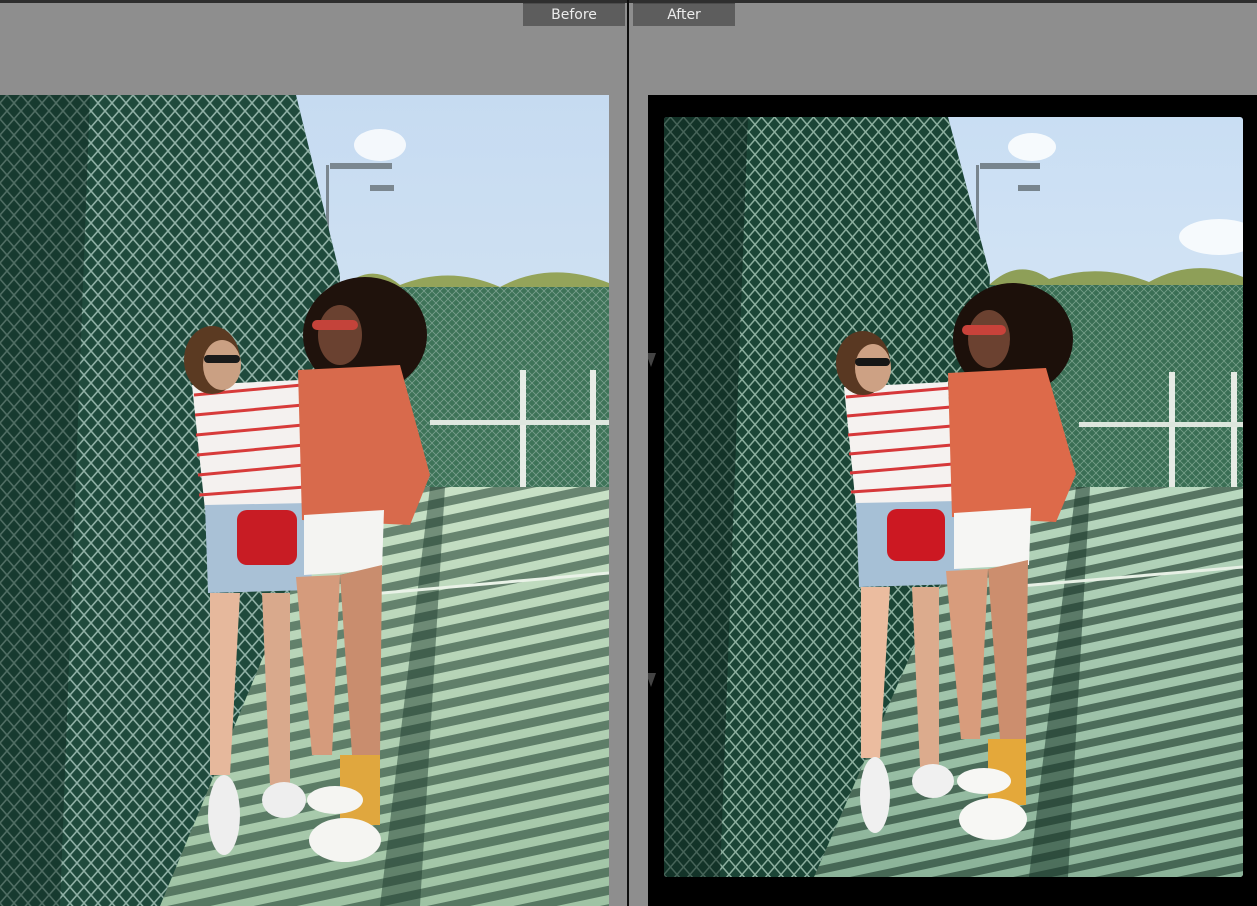 This screenshot has height=906, width=1257. What do you see at coordinates (684, 14) in the screenshot?
I see `after-label: After` at bounding box center [684, 14].